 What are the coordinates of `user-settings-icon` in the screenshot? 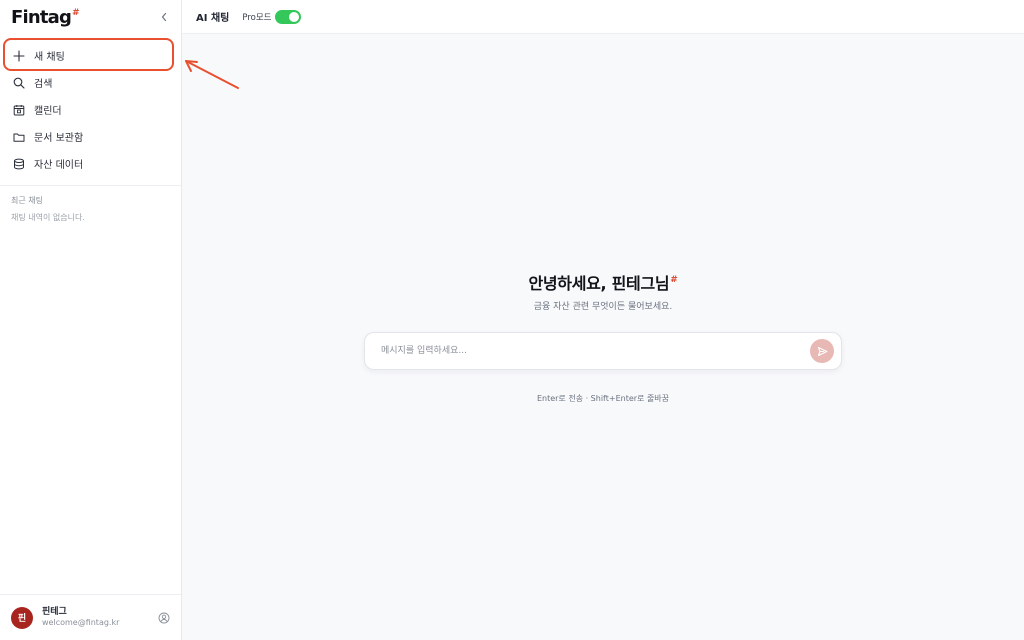 It's located at (164, 618).